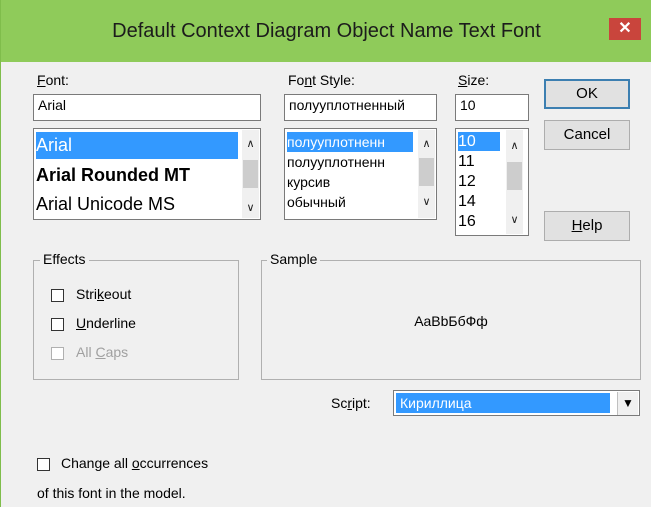  Describe the element at coordinates (147, 107) in the screenshot. I see `font-name-input: Arial` at that location.